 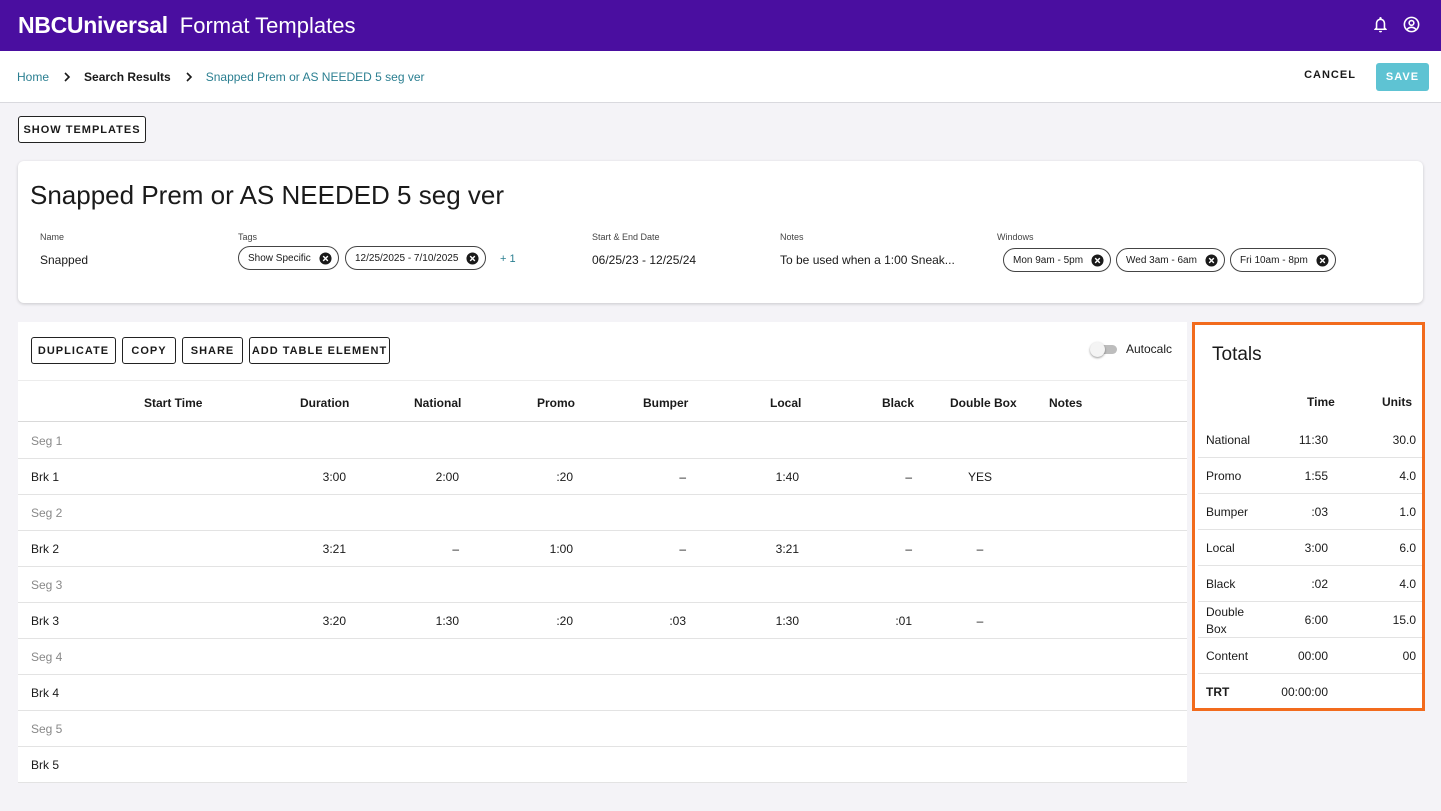 What do you see at coordinates (602, 657) in the screenshot?
I see `segment-row: Seg 4` at bounding box center [602, 657].